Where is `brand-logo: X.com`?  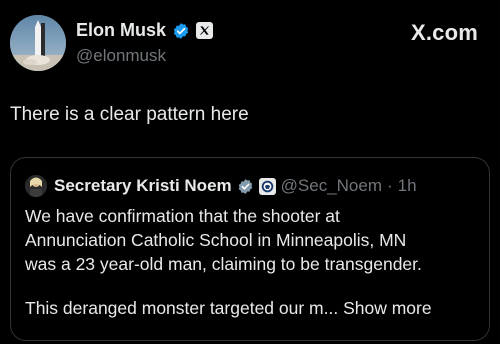
brand-logo: X.com is located at coordinates (444, 33).